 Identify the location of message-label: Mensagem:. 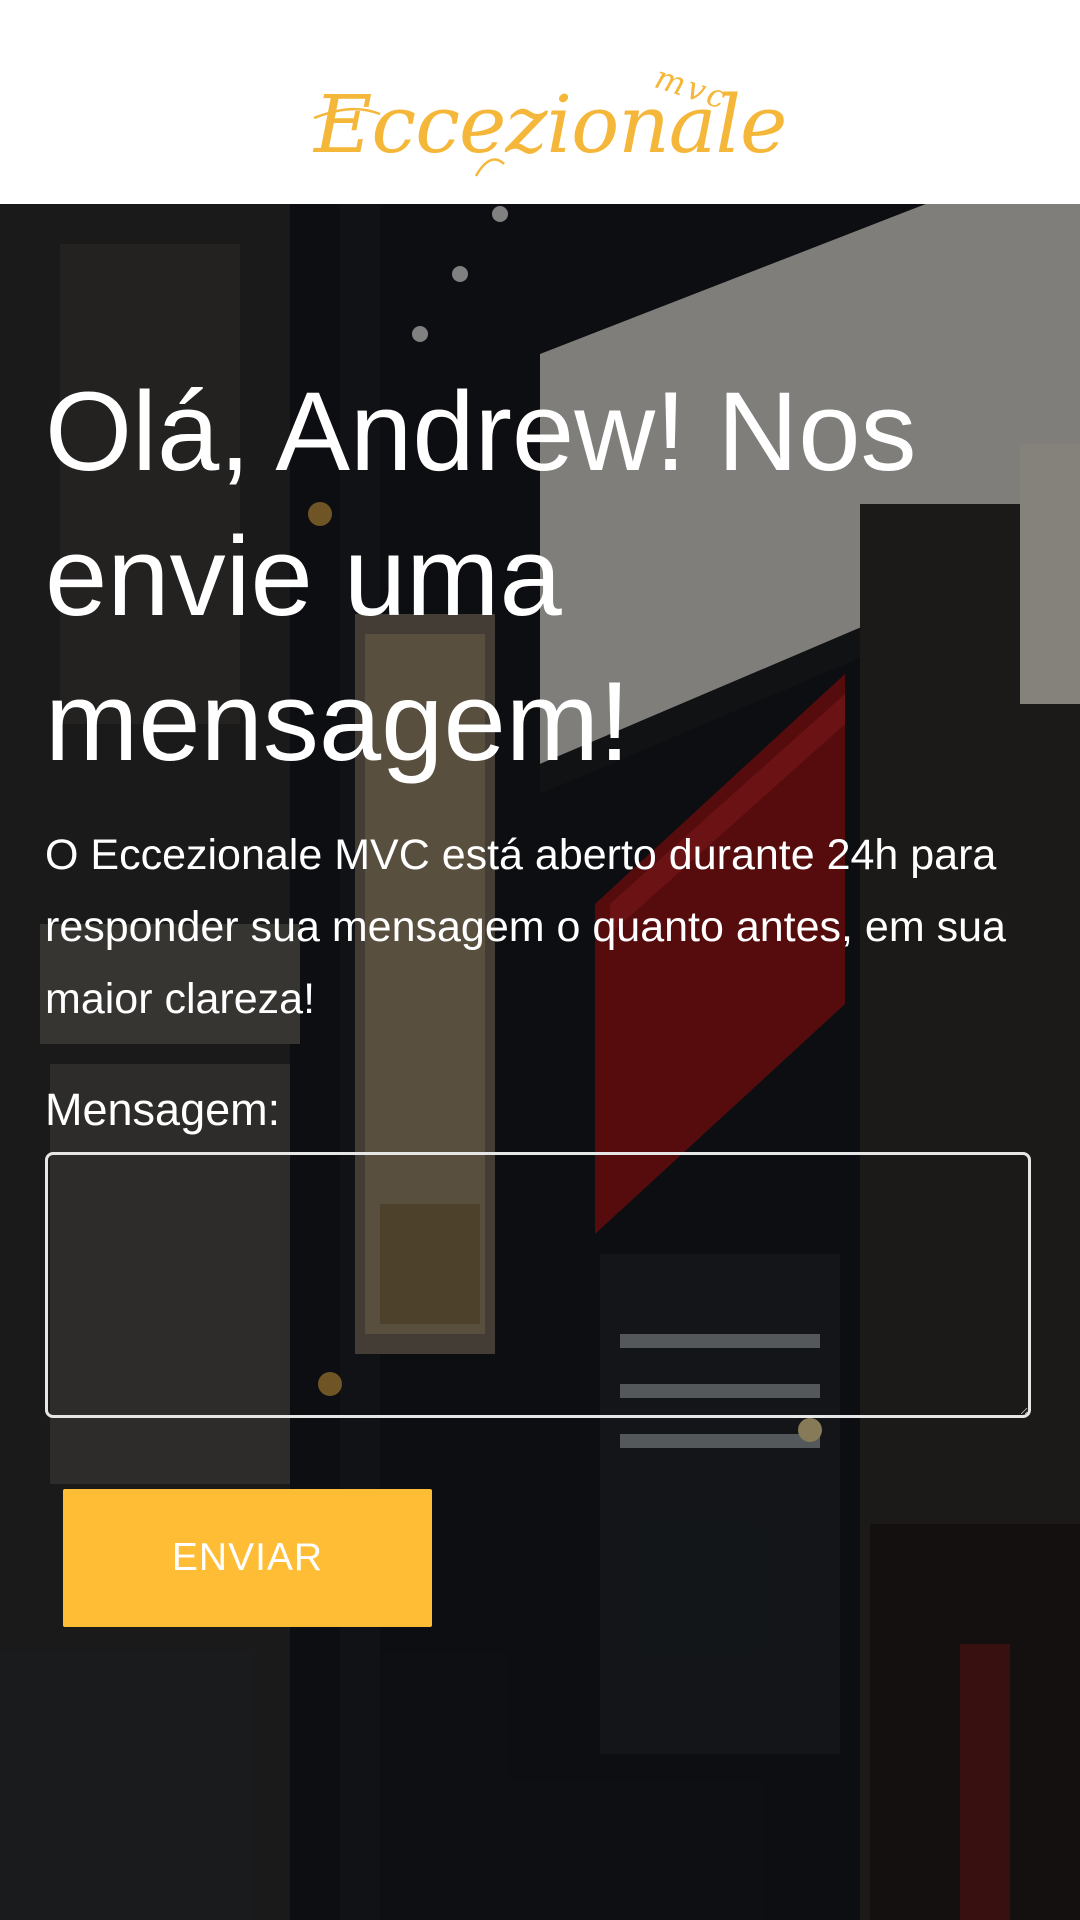
(163, 1109).